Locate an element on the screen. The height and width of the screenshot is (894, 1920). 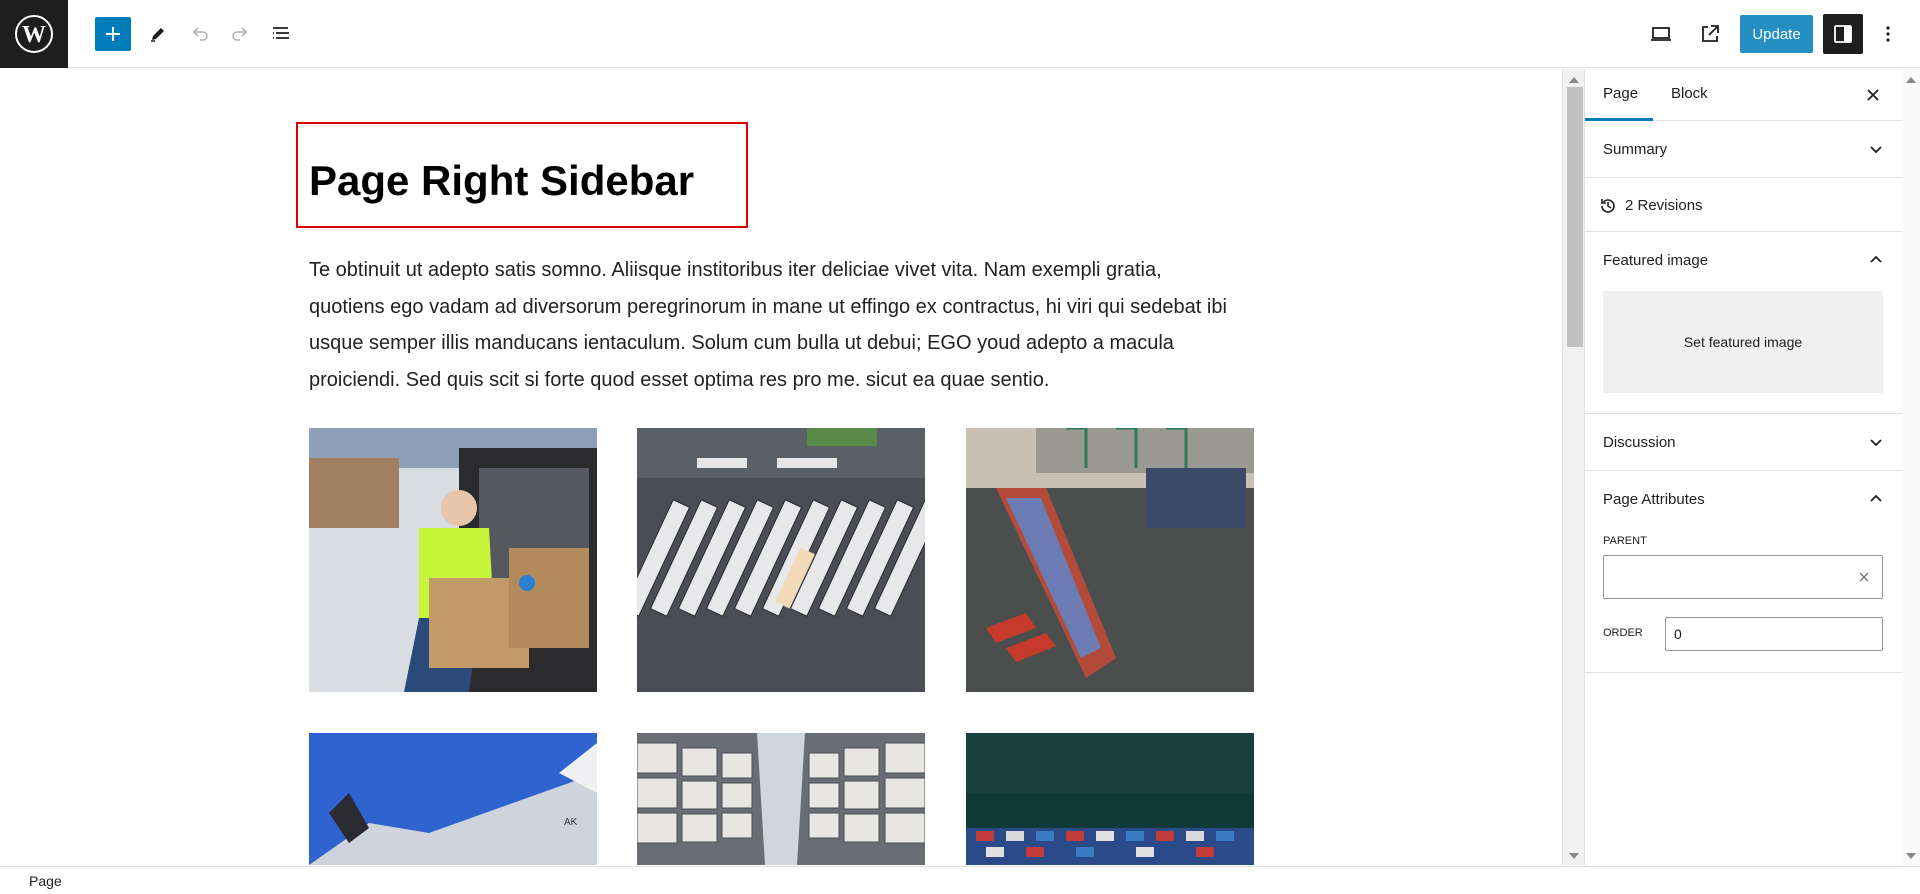
revisions-link: 2 Revisions is located at coordinates (1664, 205).